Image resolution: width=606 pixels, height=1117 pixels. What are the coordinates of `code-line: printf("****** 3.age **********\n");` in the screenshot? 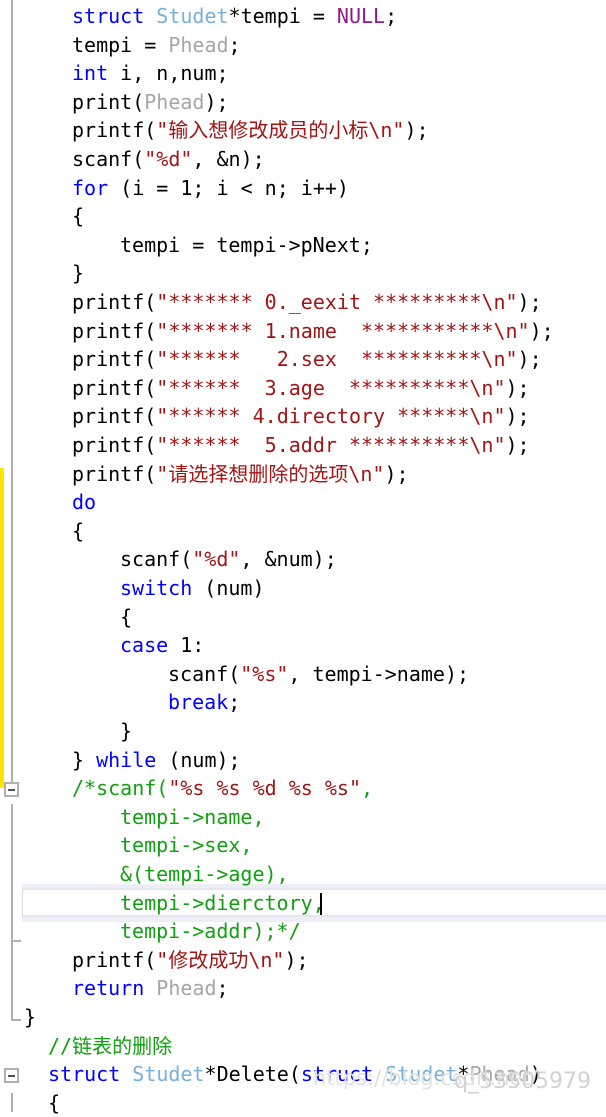 It's located at (301, 388).